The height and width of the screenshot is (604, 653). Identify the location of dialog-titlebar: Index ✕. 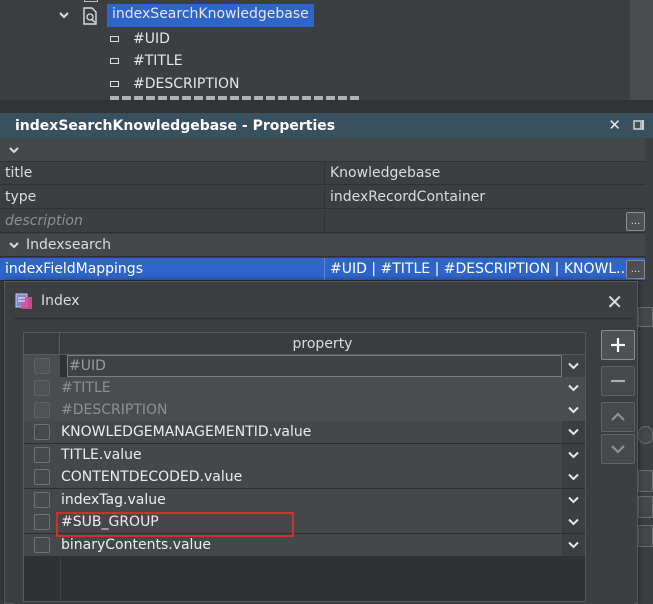
(321, 301).